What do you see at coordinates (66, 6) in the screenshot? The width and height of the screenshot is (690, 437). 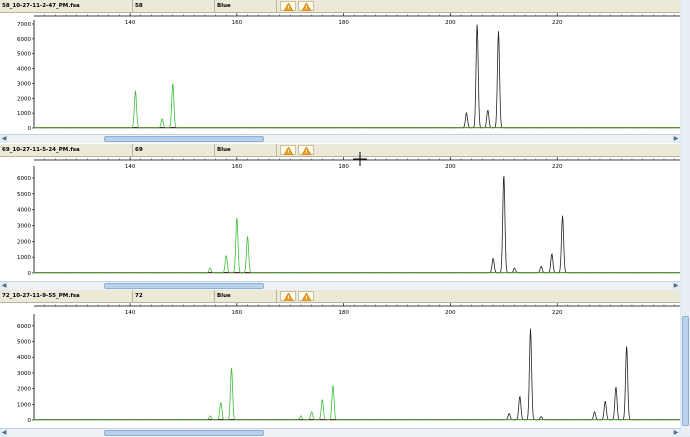 I see `file-name-cell: 58_10-27-11-2-47_PM.fsa` at bounding box center [66, 6].